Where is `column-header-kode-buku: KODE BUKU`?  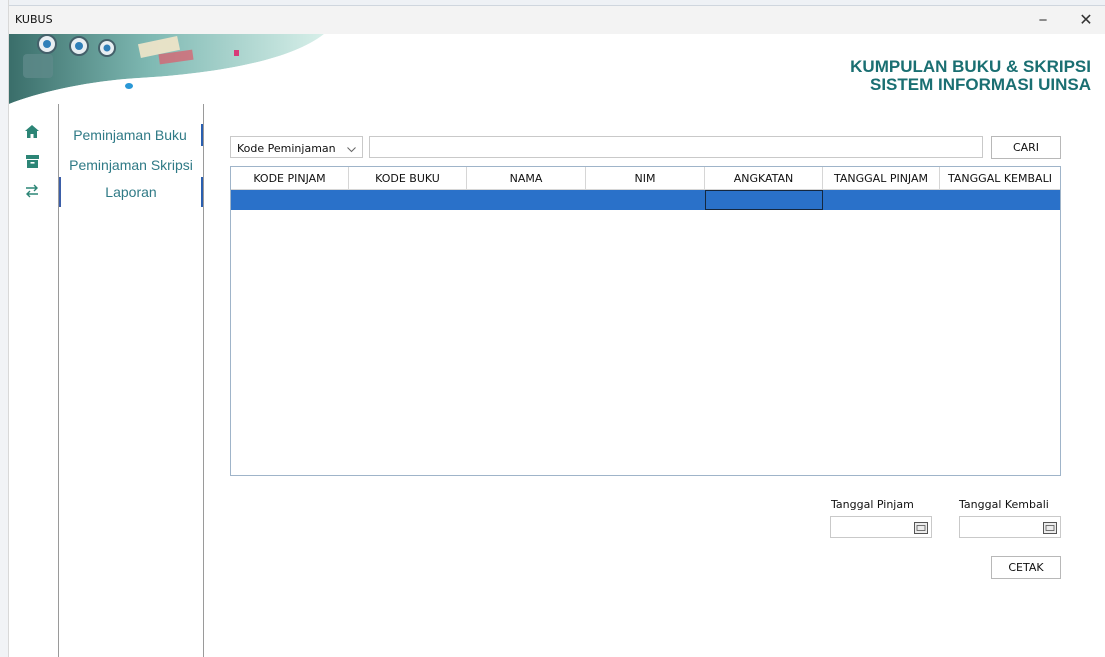
column-header-kode-buku: KODE BUKU is located at coordinates (408, 178).